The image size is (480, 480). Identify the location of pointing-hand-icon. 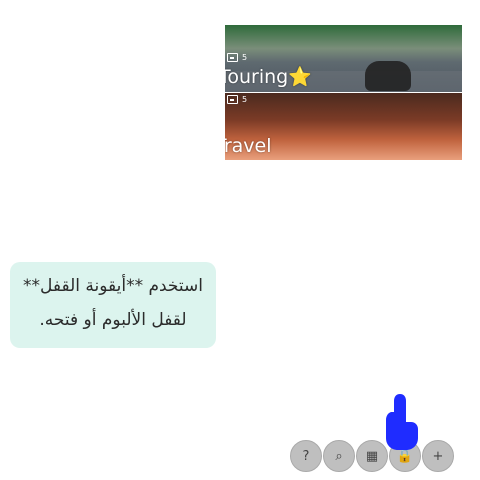
(402, 422).